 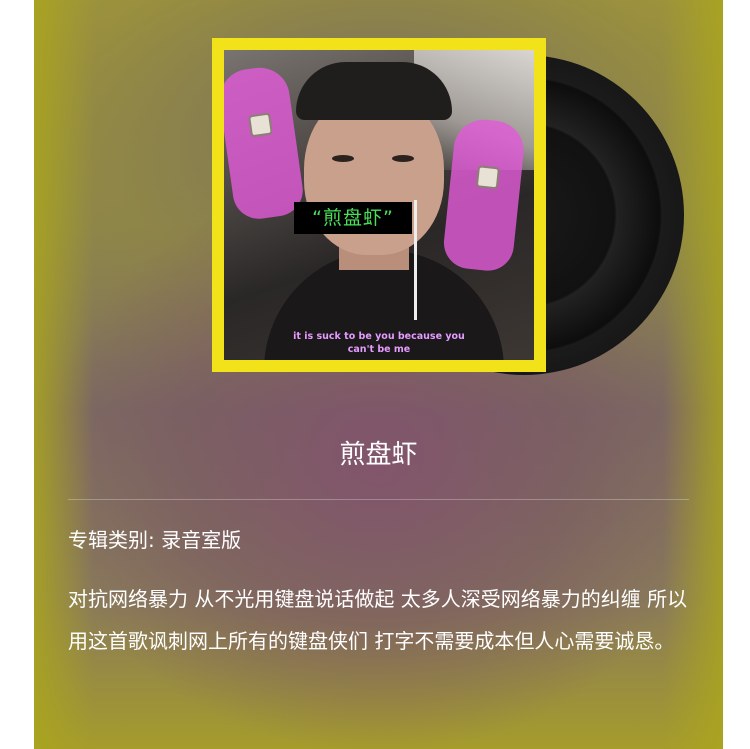 What do you see at coordinates (378, 455) in the screenshot?
I see `album-title: 煎盘虾` at bounding box center [378, 455].